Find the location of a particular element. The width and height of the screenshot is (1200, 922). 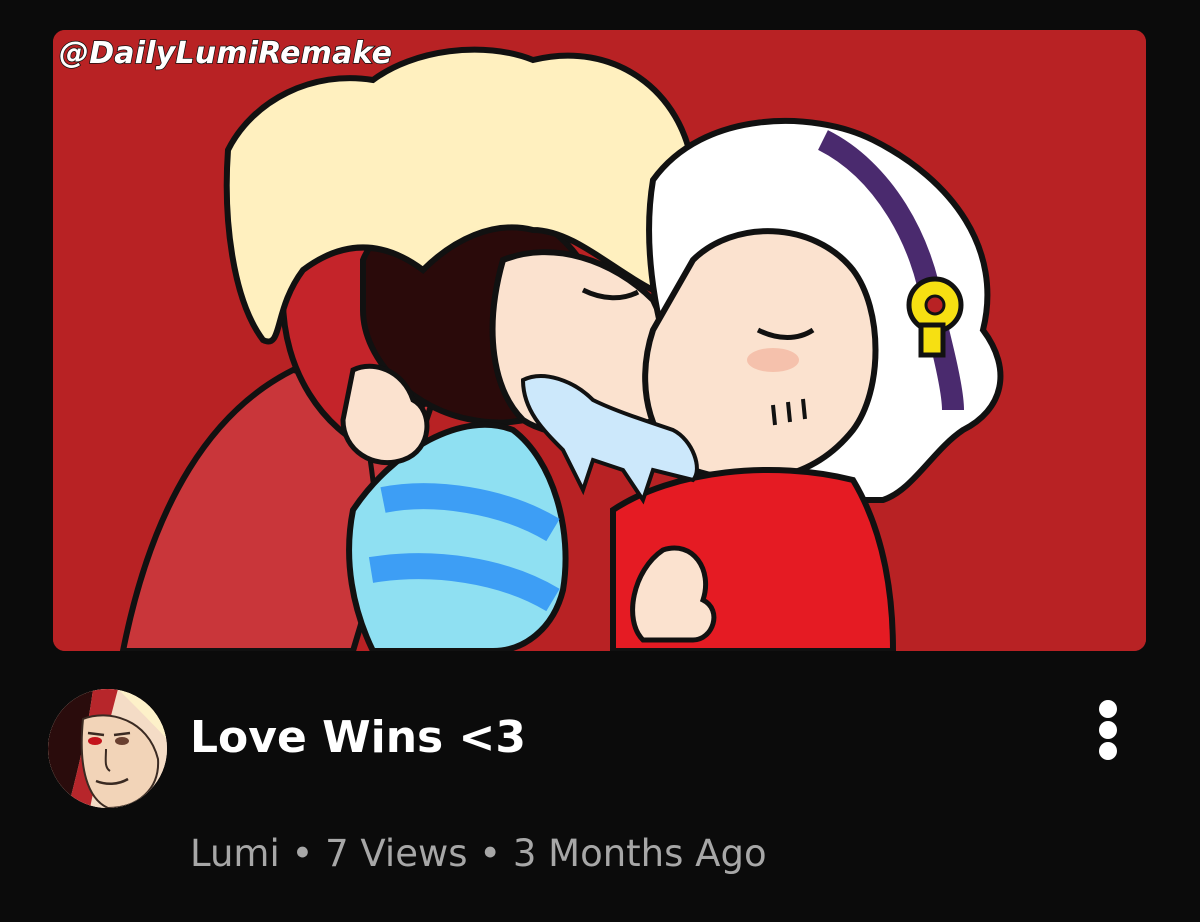

thumbnail-watermark: @DailyLumiRemake is located at coordinates (225, 53).